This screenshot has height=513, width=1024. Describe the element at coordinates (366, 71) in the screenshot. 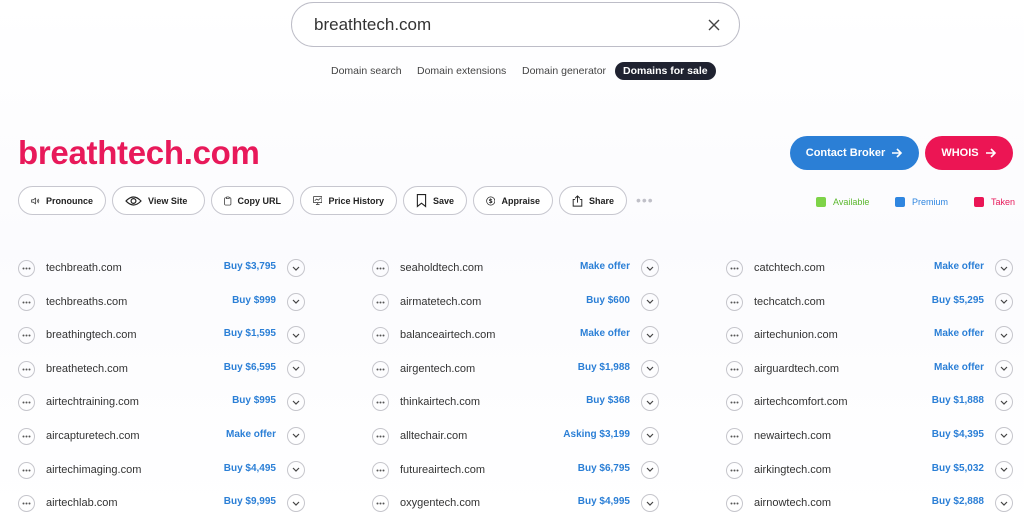

I see `tab-domain-search: Domain search` at that location.